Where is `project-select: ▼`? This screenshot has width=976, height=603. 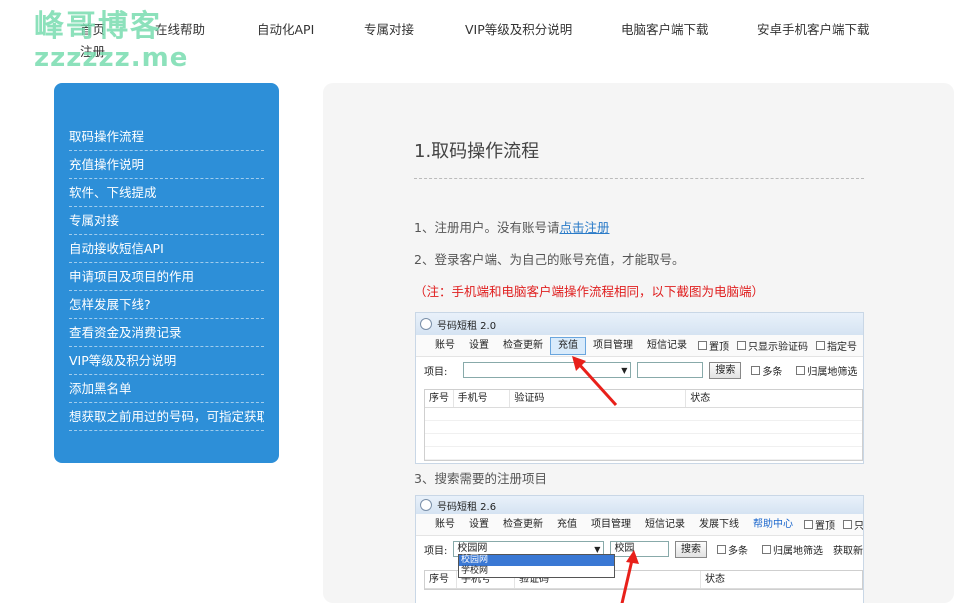
project-select: ▼ is located at coordinates (547, 370).